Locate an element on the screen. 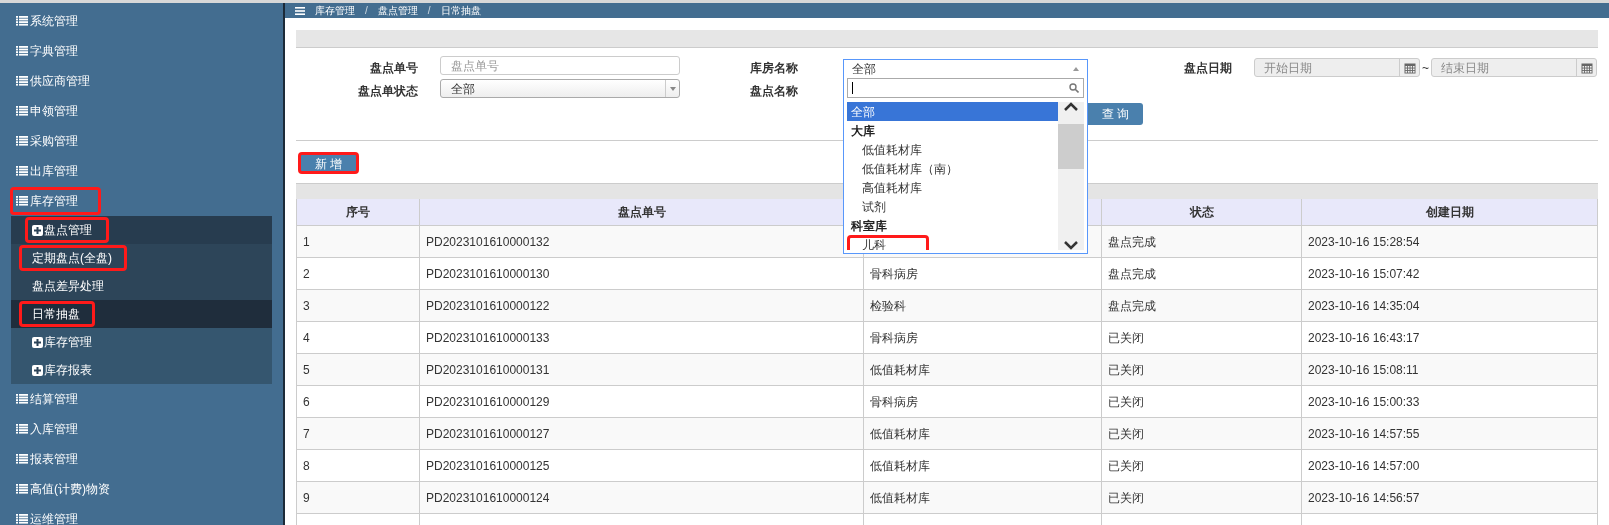  column-header: 盘点单号 is located at coordinates (641, 212).